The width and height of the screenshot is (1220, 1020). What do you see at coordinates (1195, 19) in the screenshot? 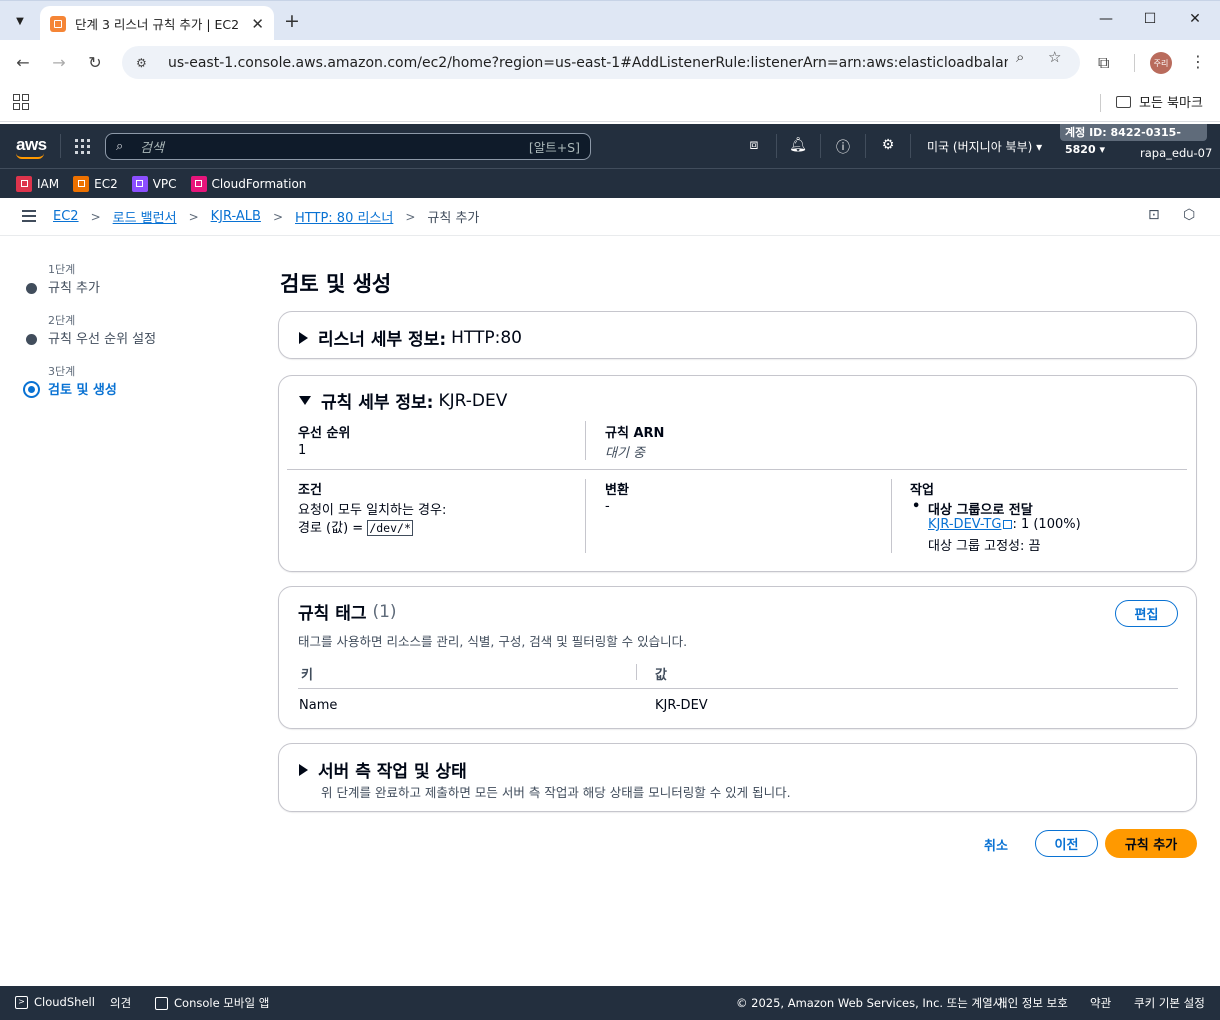
I see `window-close-icon: ✕` at bounding box center [1195, 19].